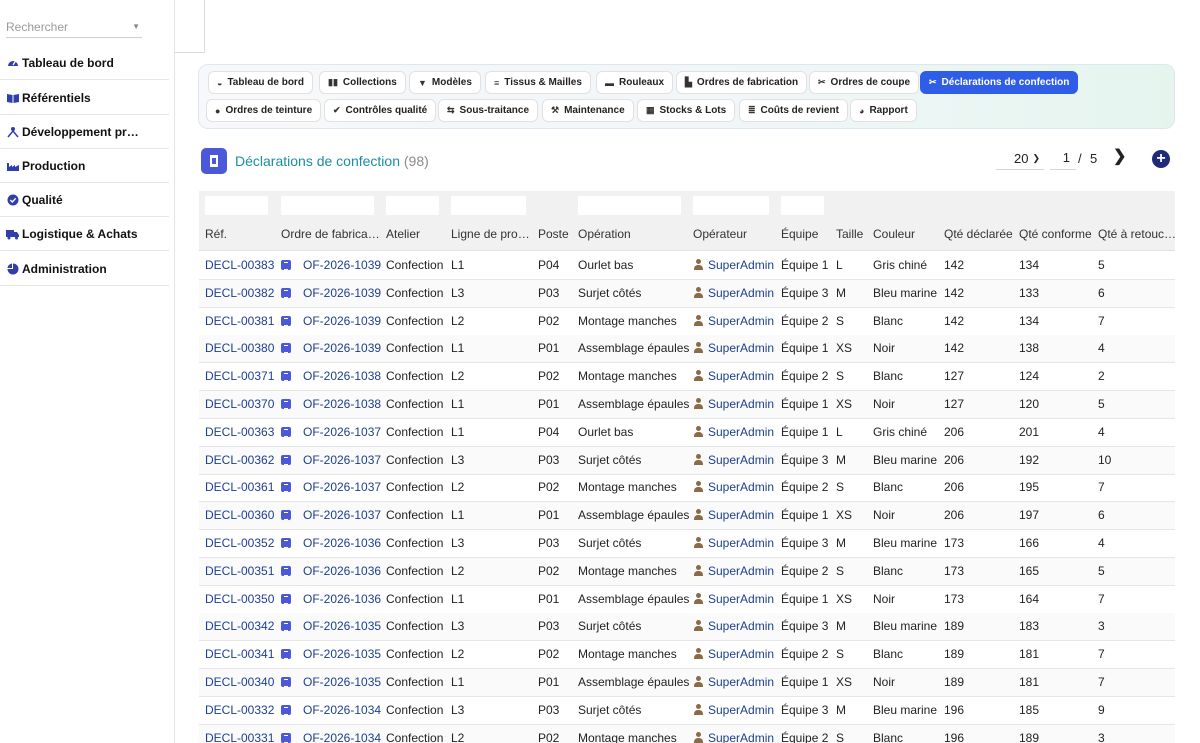 Image resolution: width=1200 pixels, height=743 pixels. I want to click on cell-ref: DECL-00341, so click(240, 655).